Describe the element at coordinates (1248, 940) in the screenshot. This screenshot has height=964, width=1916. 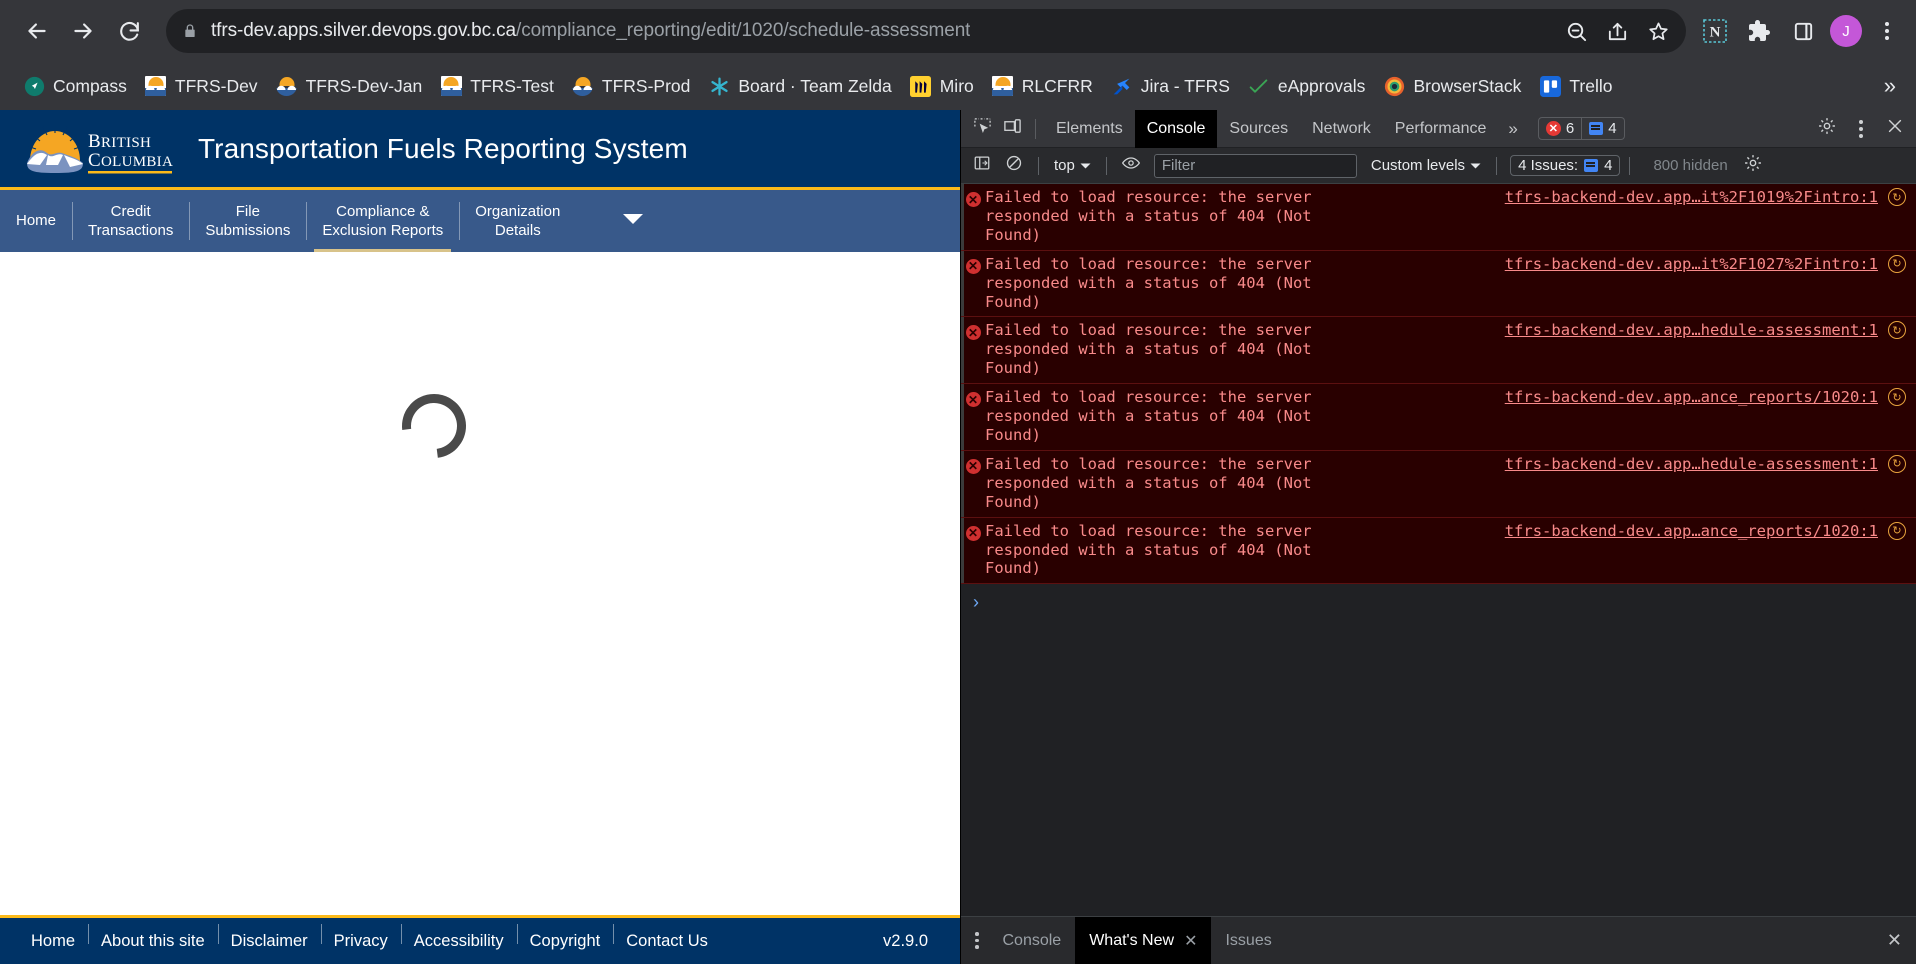
I see `drawer-tab-issues: Issues` at that location.